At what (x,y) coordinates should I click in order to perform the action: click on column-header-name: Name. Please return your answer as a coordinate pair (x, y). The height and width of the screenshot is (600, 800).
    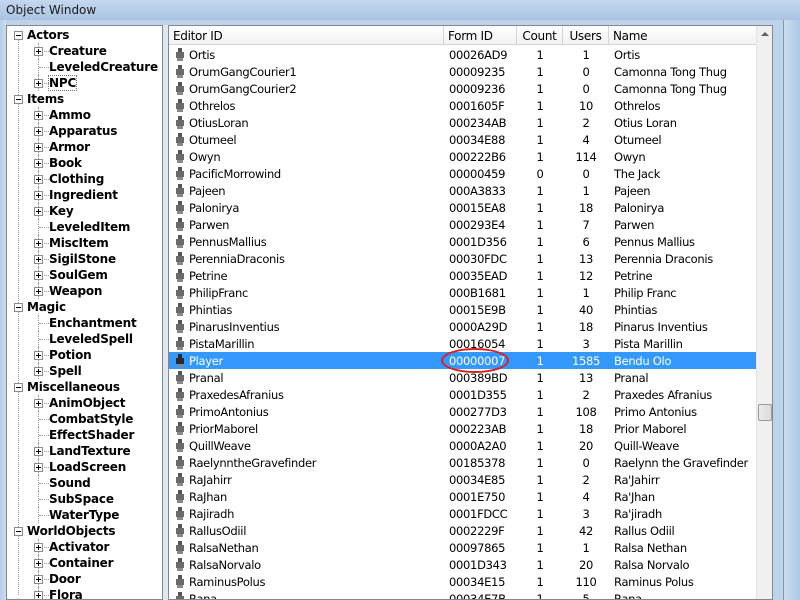
    Looking at the image, I should click on (682, 35).